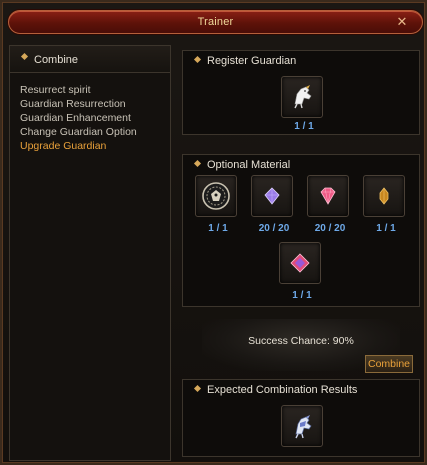 The height and width of the screenshot is (465, 427). I want to click on material-slot-medallion, so click(216, 196).